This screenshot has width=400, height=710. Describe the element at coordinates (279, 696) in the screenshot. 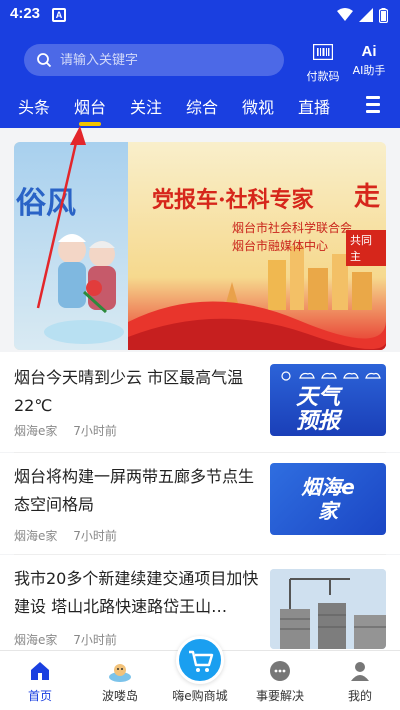

I see `nav-affairs-label: 事要解决` at that location.